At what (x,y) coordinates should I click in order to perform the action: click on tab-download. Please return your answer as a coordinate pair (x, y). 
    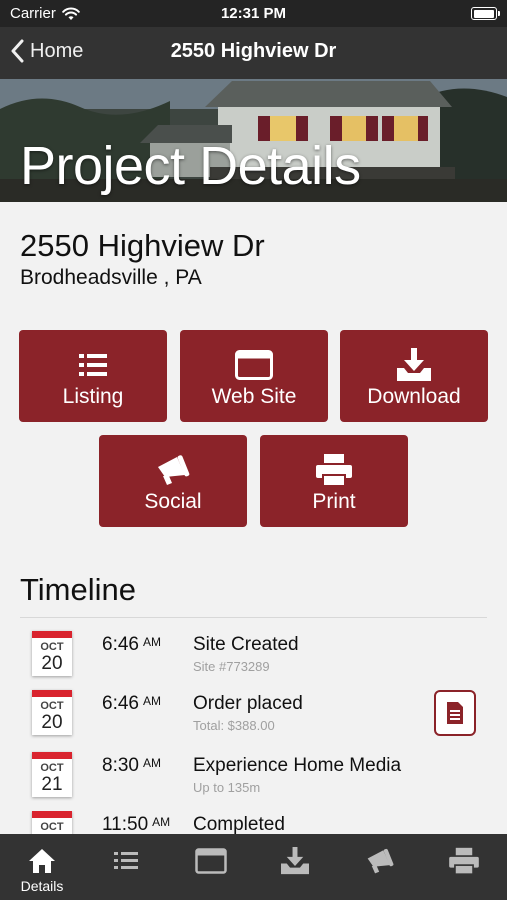
    Looking at the image, I should click on (295, 867).